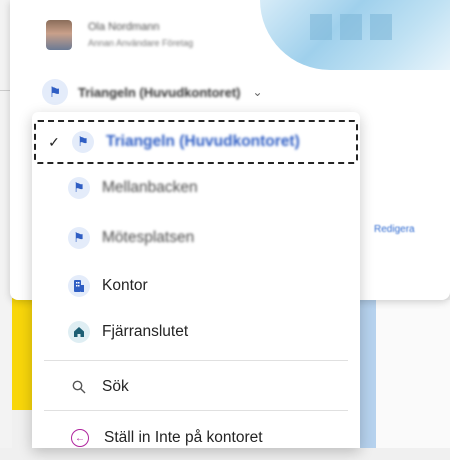 The height and width of the screenshot is (460, 450). Describe the element at coordinates (196, 387) in the screenshot. I see `menu-item-search: Sök` at that location.